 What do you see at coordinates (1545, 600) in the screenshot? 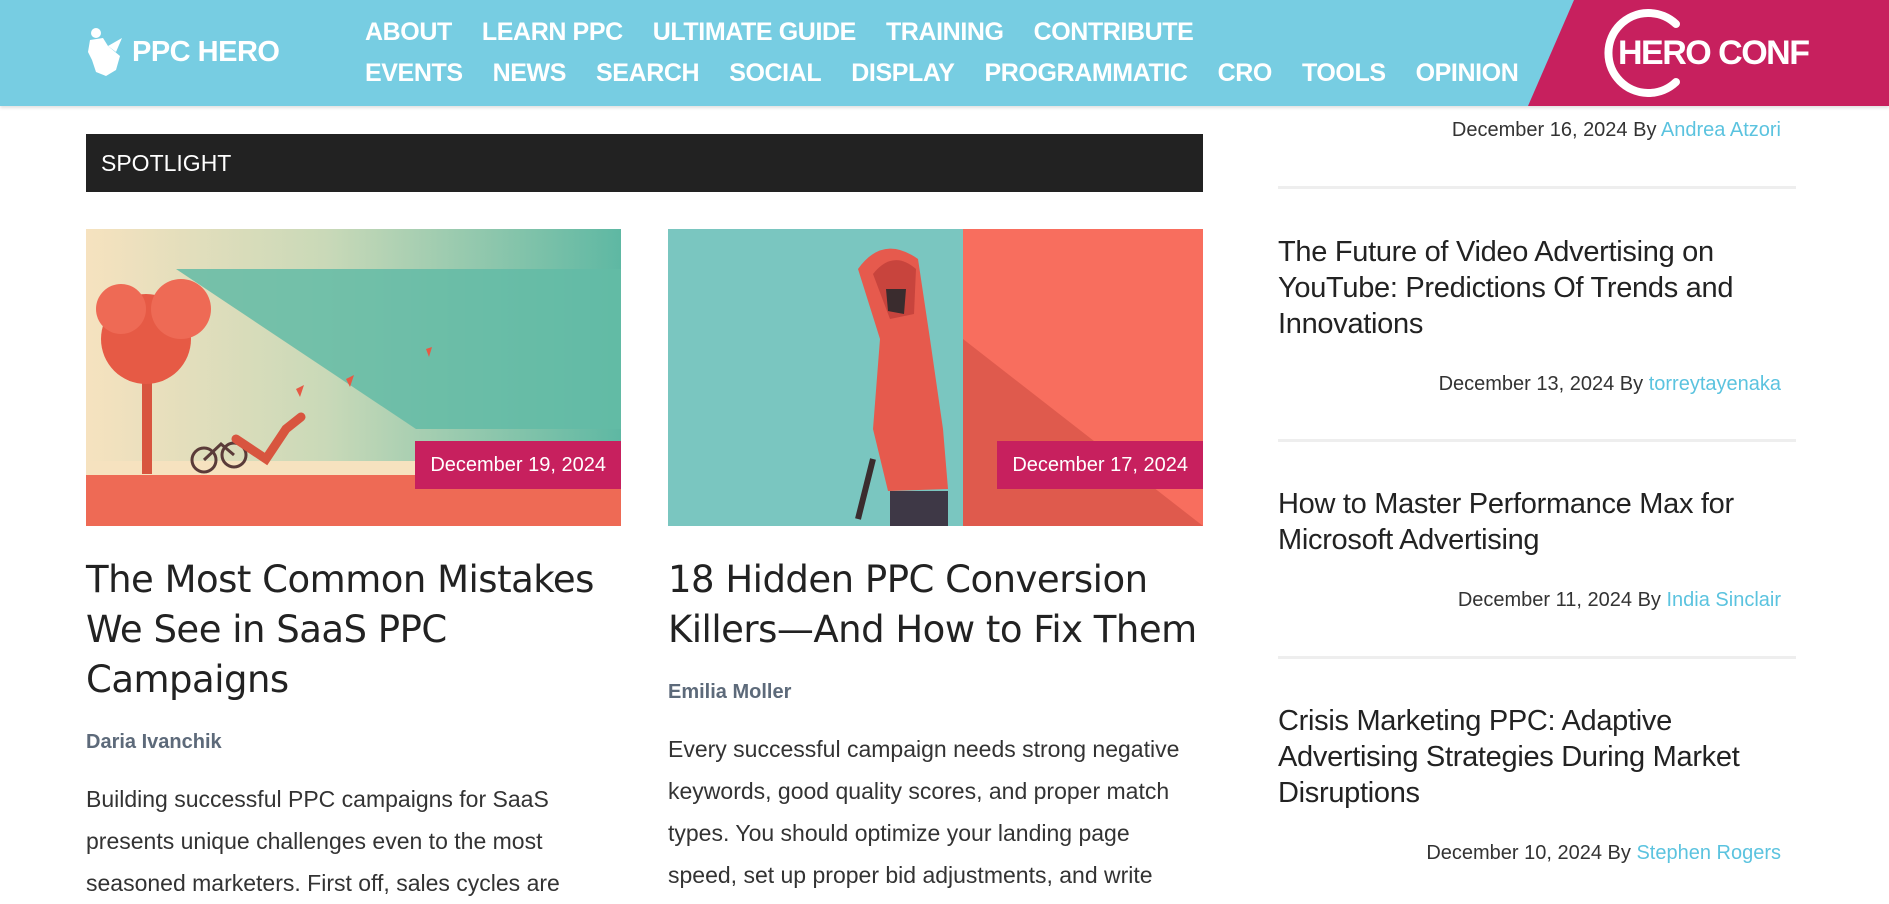
I see `post-date: December 11, 2024` at bounding box center [1545, 600].